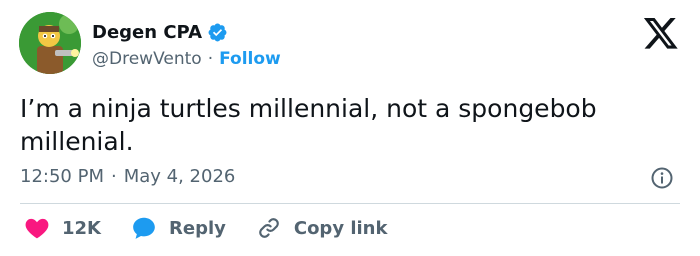 This screenshot has width=700, height=256. I want to click on author-handle-row: @DrewVento · Follow, so click(186, 59).